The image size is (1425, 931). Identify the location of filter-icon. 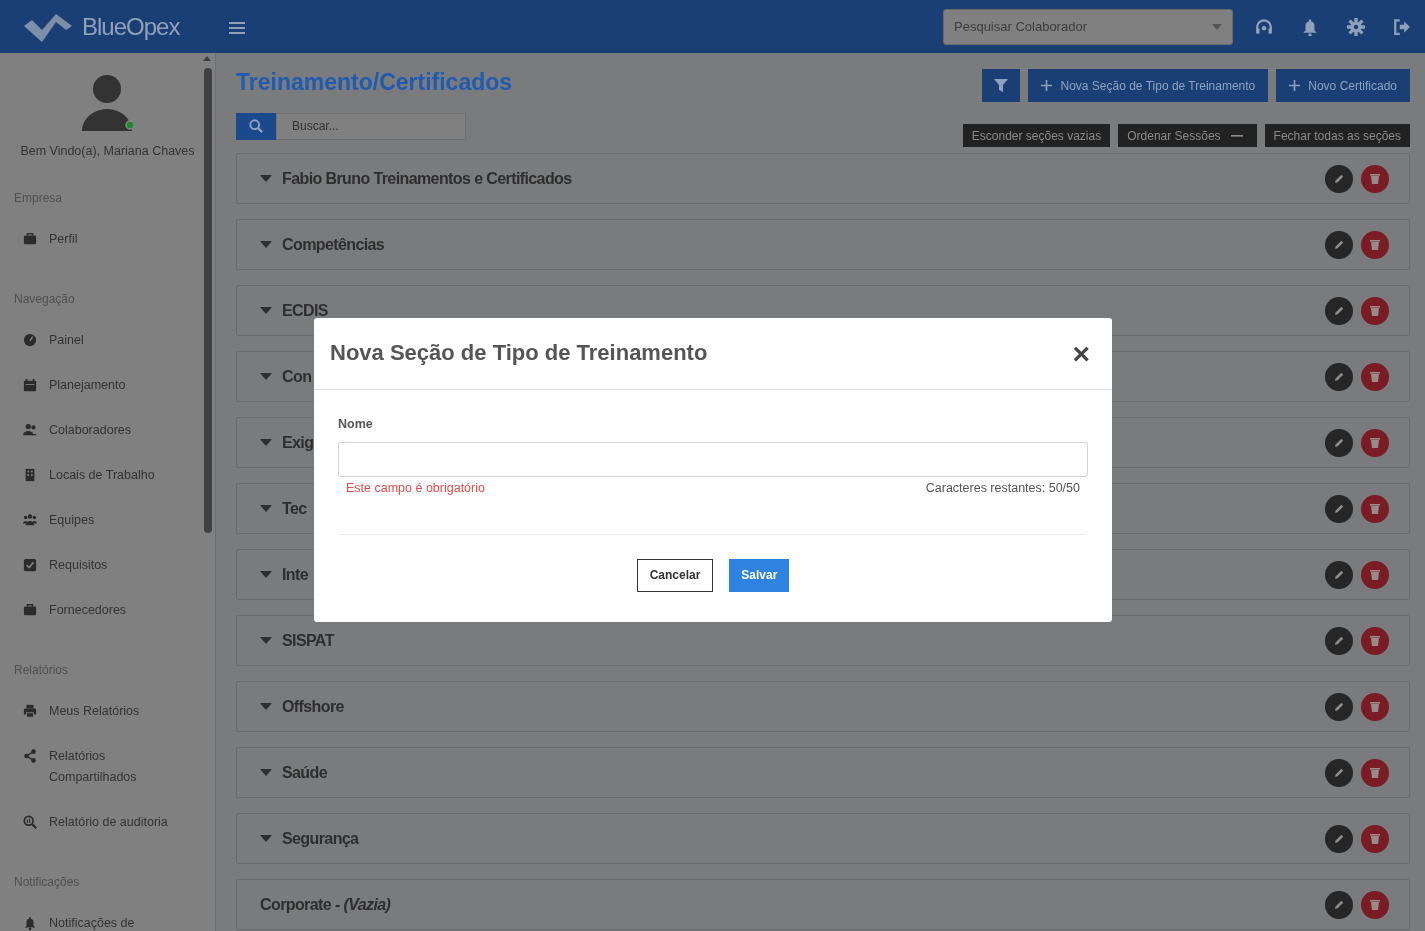
(1001, 85).